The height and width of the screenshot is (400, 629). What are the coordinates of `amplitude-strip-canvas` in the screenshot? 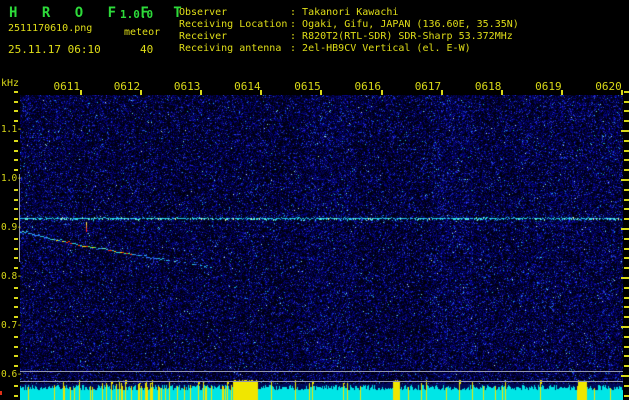 It's located at (321, 387).